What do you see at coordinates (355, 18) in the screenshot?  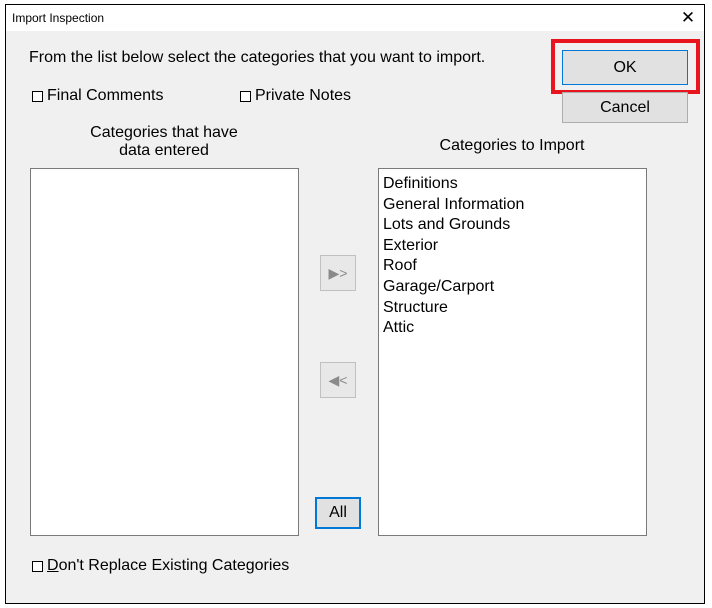 I see `title-bar: Import Inspection ✕` at bounding box center [355, 18].